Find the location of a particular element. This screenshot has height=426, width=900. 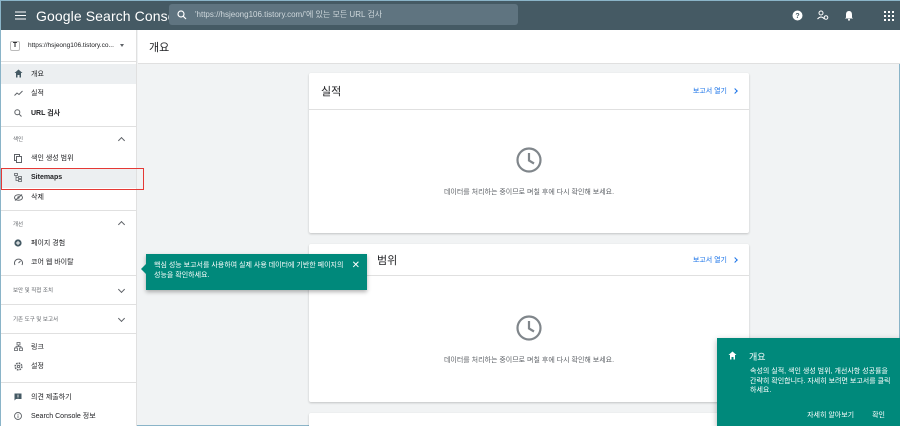

sidebar-item-label: 실적 is located at coordinates (37, 94).